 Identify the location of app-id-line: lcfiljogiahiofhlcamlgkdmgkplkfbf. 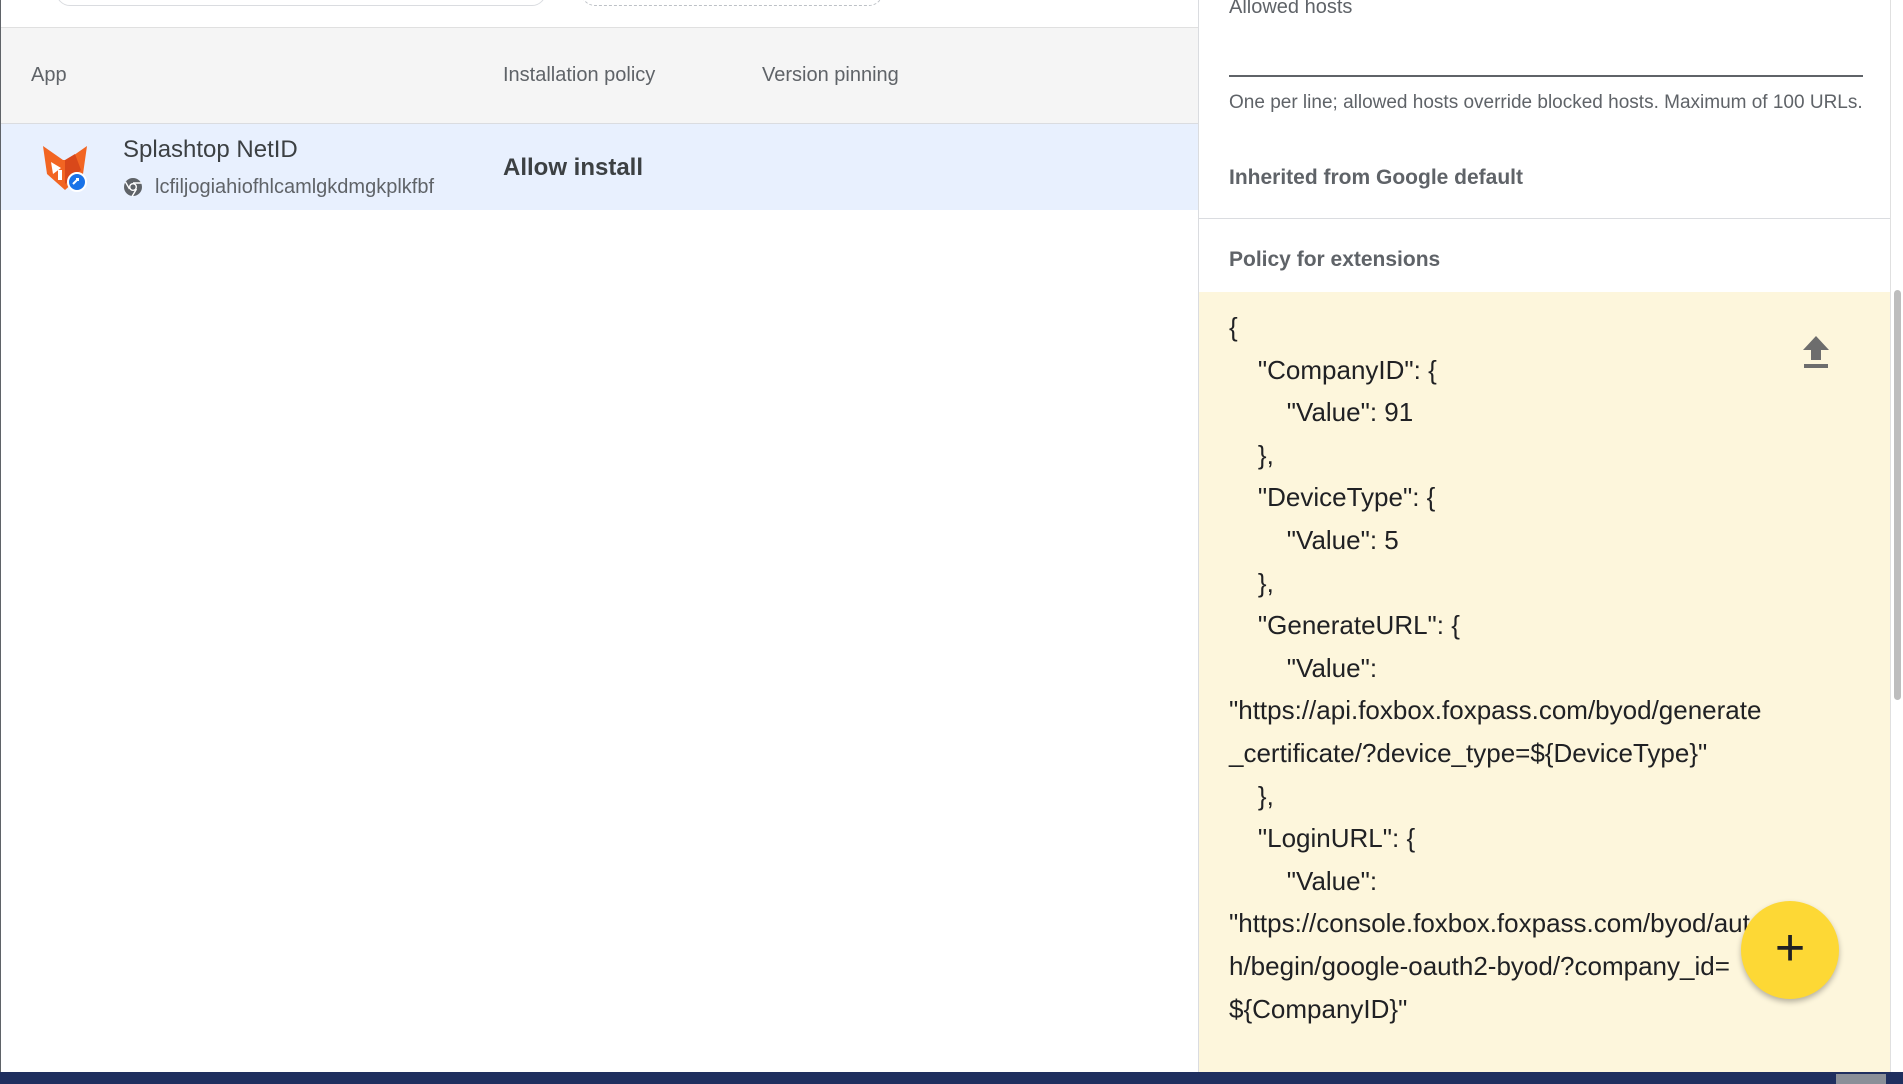
(278, 187).